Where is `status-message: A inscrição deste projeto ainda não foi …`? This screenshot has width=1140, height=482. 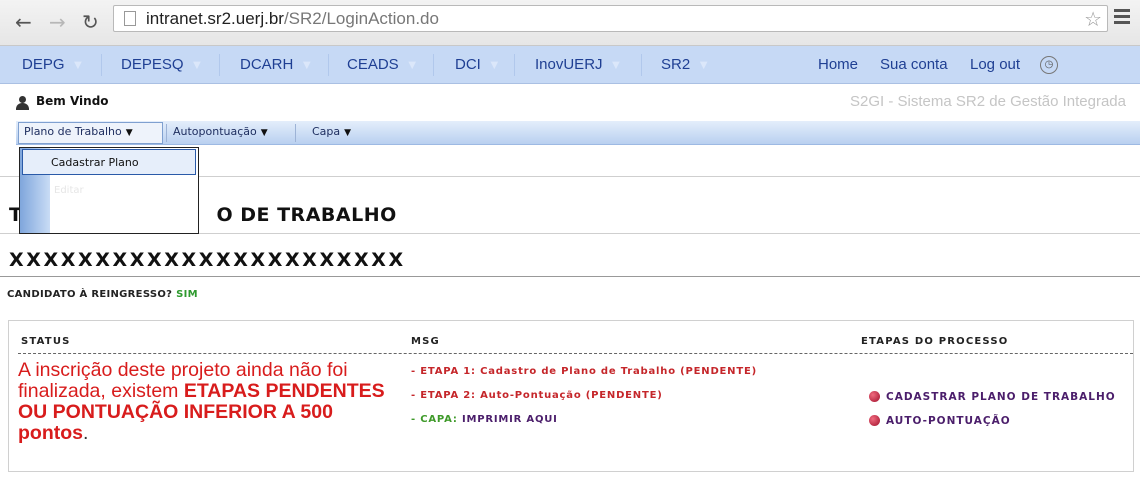
status-message: A inscrição deste projeto ainda não foi … is located at coordinates (201, 401).